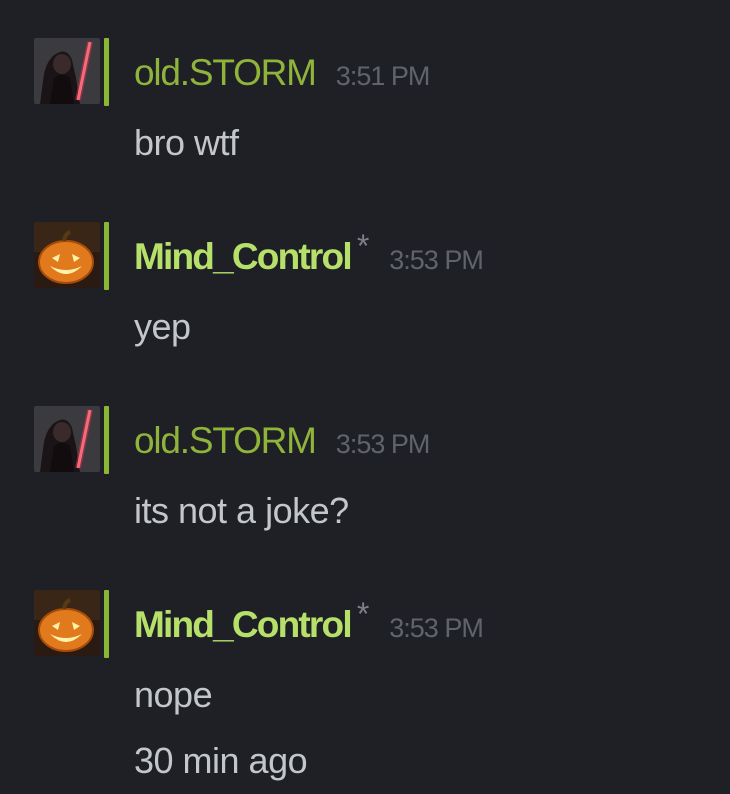 The height and width of the screenshot is (794, 730). What do you see at coordinates (162, 326) in the screenshot?
I see `message-text: yep` at bounding box center [162, 326].